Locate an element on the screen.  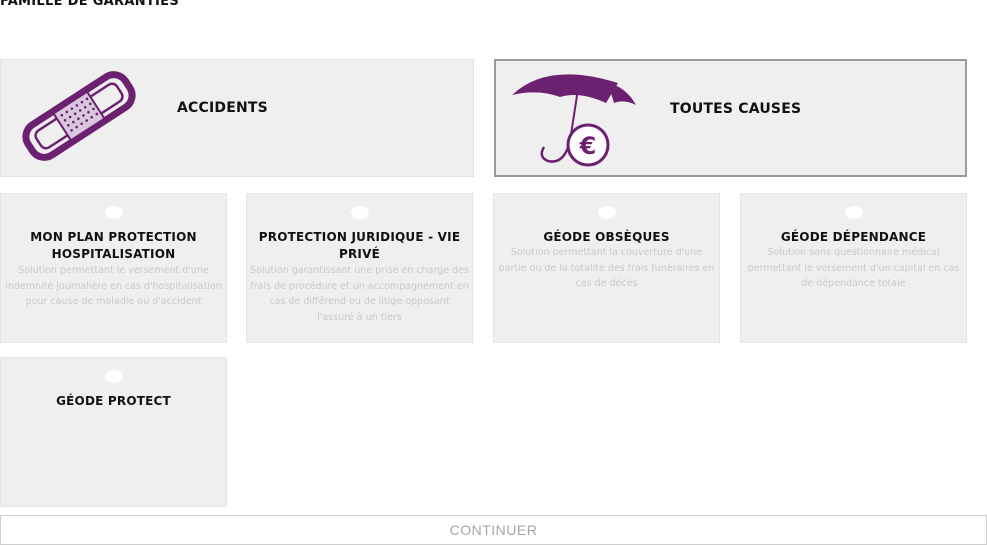
family-card-toutes-causes: € TOUTES CAUSES is located at coordinates (730, 118).